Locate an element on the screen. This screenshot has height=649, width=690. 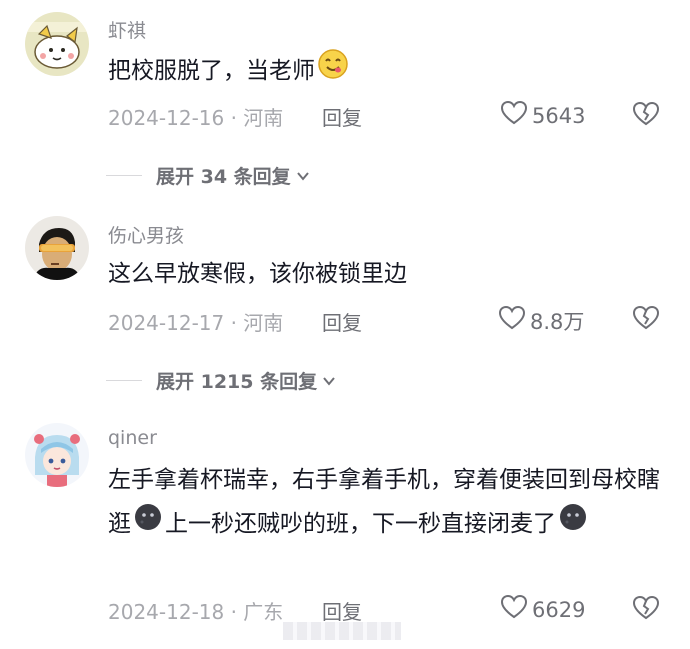
username: 伤心男孩 is located at coordinates (146, 234).